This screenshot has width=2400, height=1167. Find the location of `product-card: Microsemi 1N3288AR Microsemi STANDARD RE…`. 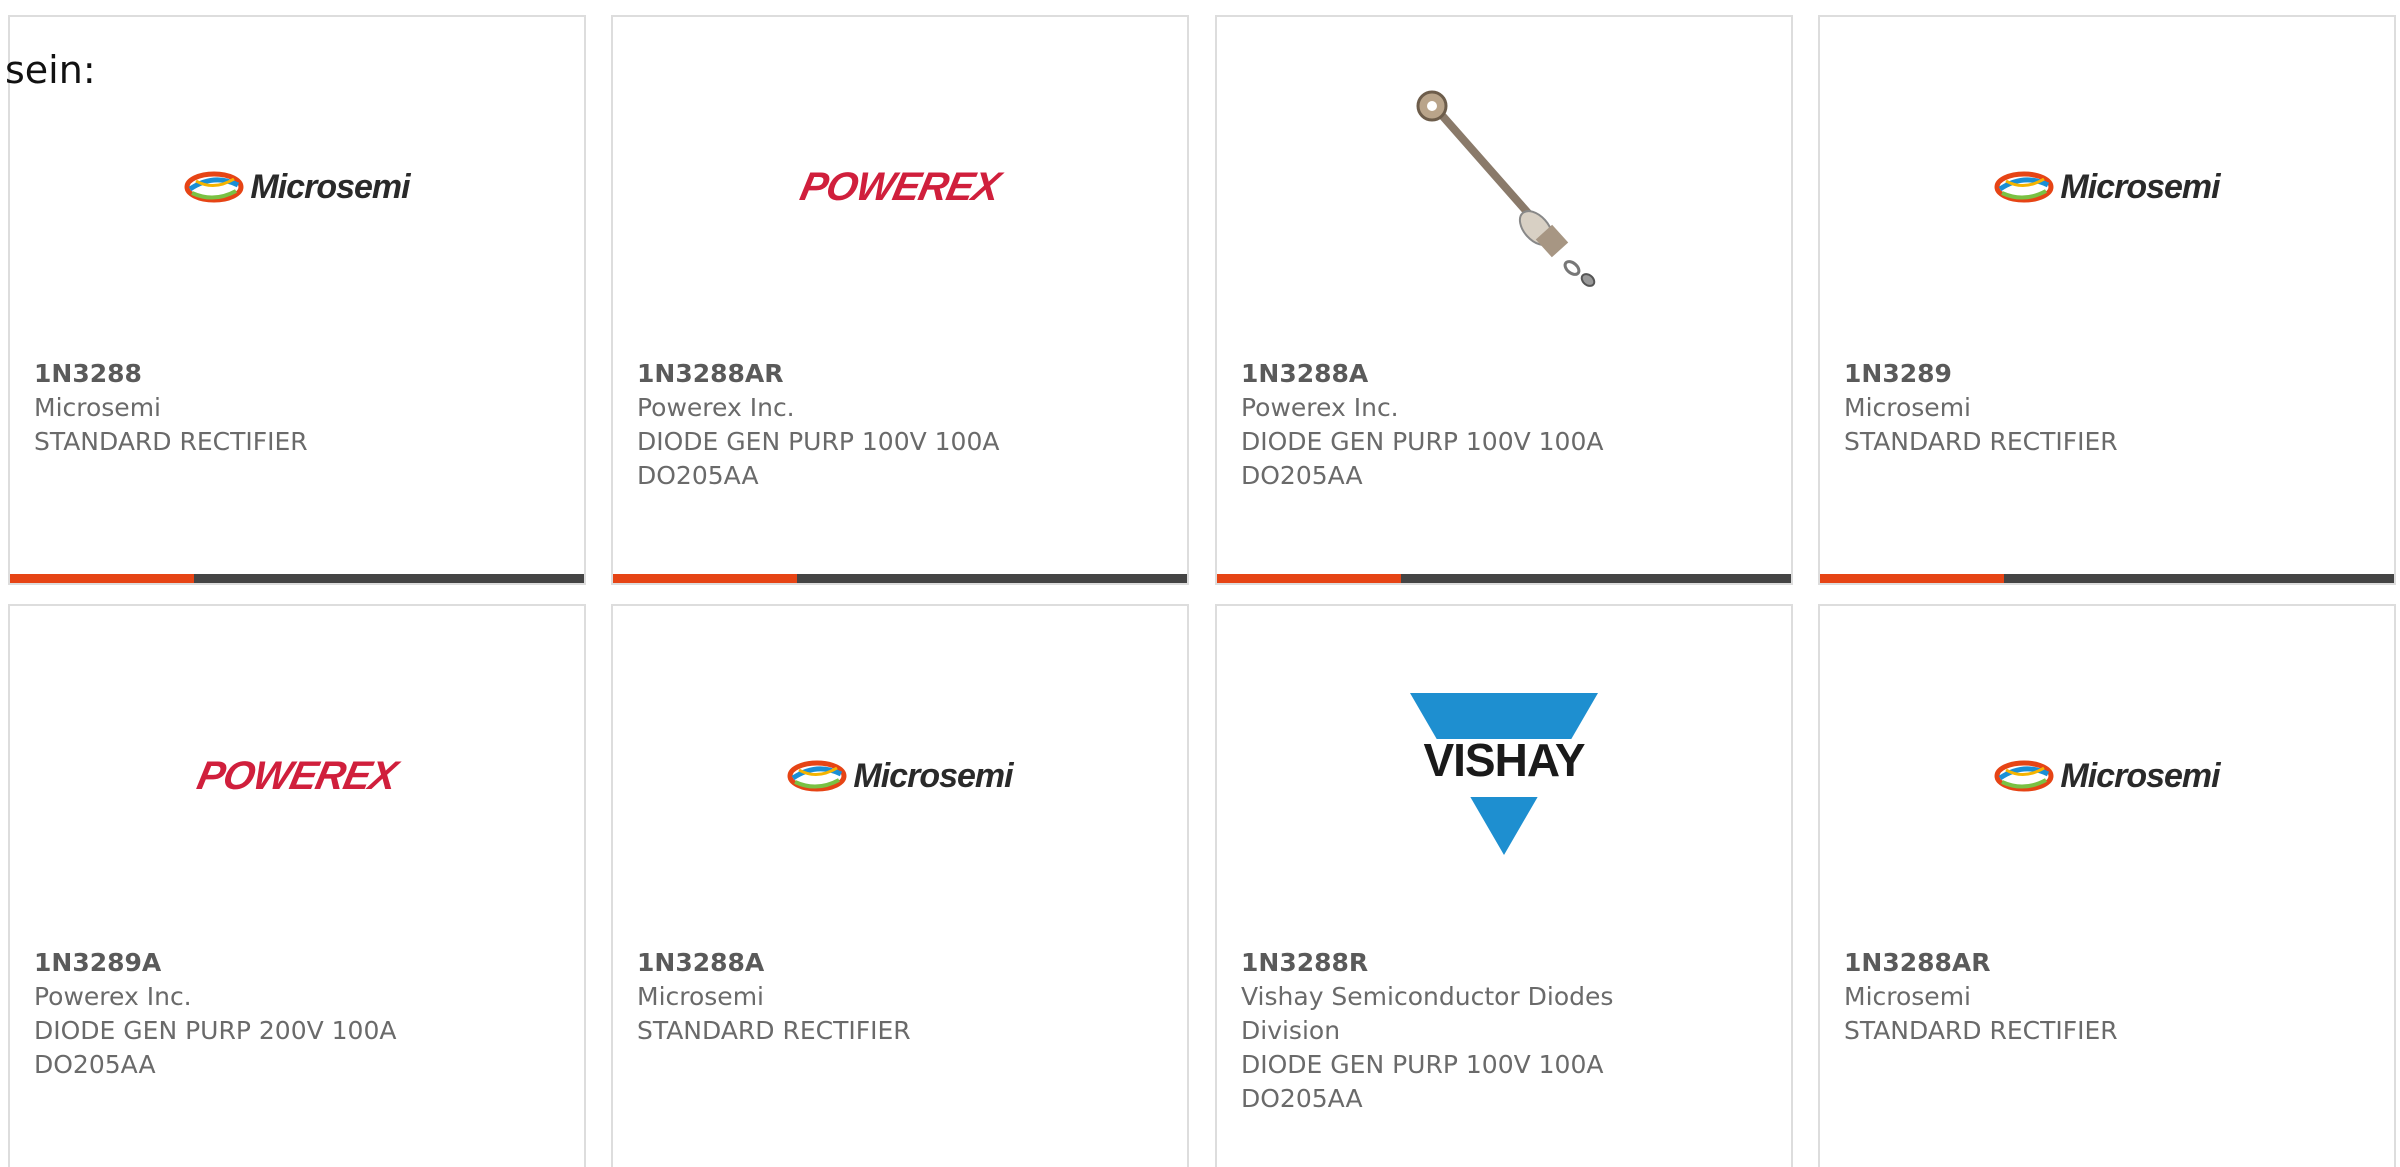

product-card: Microsemi 1N3288AR Microsemi STANDARD RE… is located at coordinates (2107, 885).